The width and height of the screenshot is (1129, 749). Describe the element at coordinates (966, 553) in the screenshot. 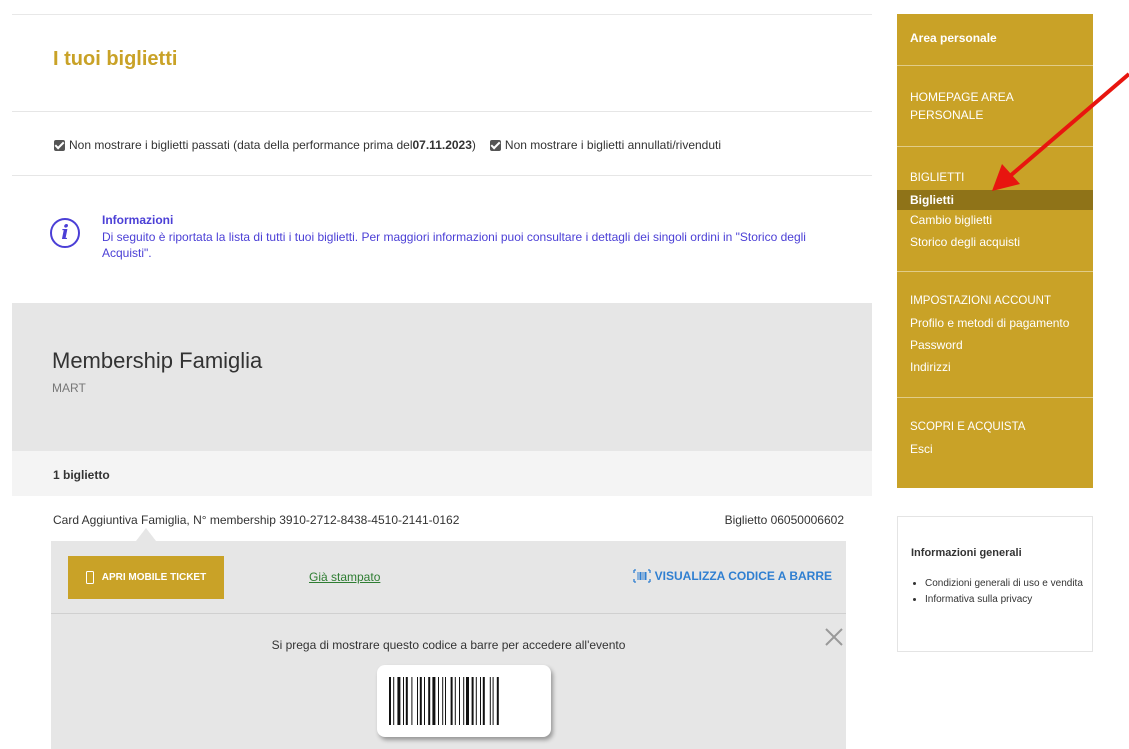

I see `general-info-title: Informazioni generali` at that location.